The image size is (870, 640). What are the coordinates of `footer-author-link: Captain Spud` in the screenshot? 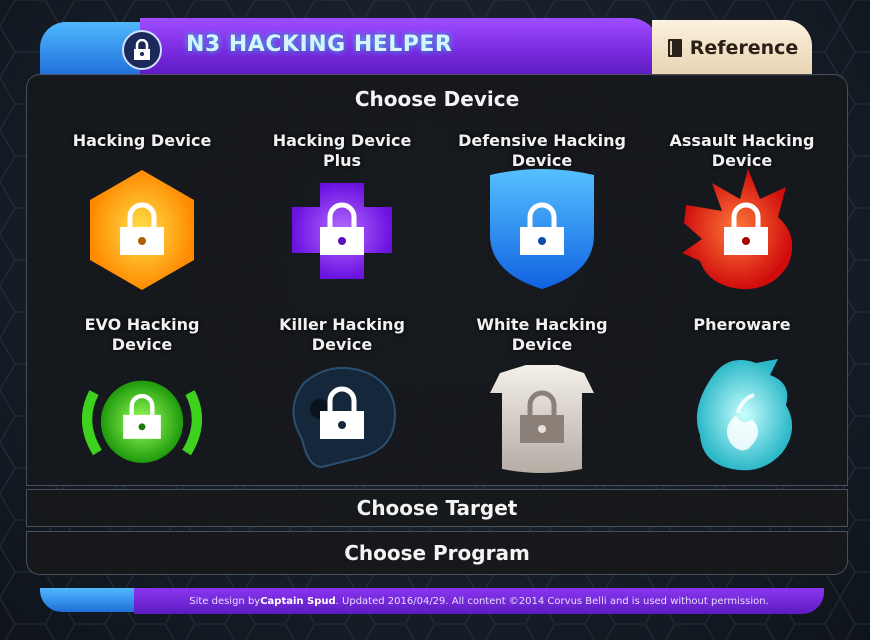 It's located at (297, 601).